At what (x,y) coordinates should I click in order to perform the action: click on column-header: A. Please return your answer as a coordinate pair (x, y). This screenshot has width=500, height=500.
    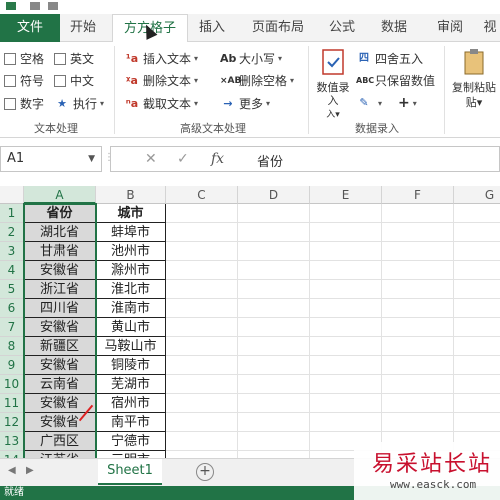
    Looking at the image, I should click on (60, 195).